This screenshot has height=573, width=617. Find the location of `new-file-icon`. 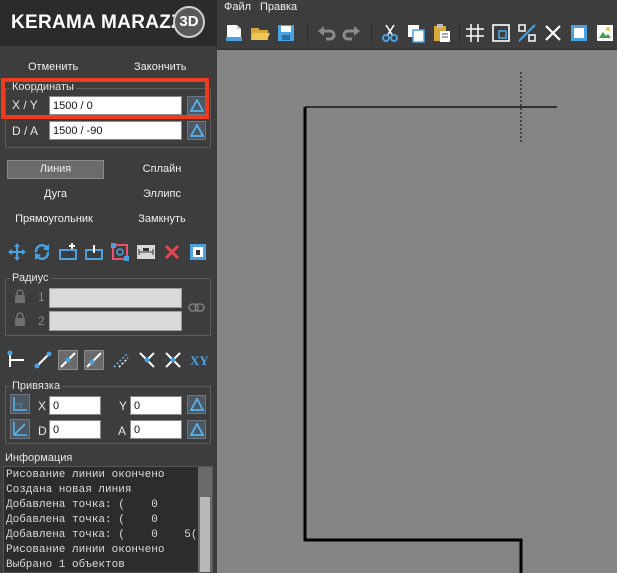

new-file-icon is located at coordinates (234, 33).